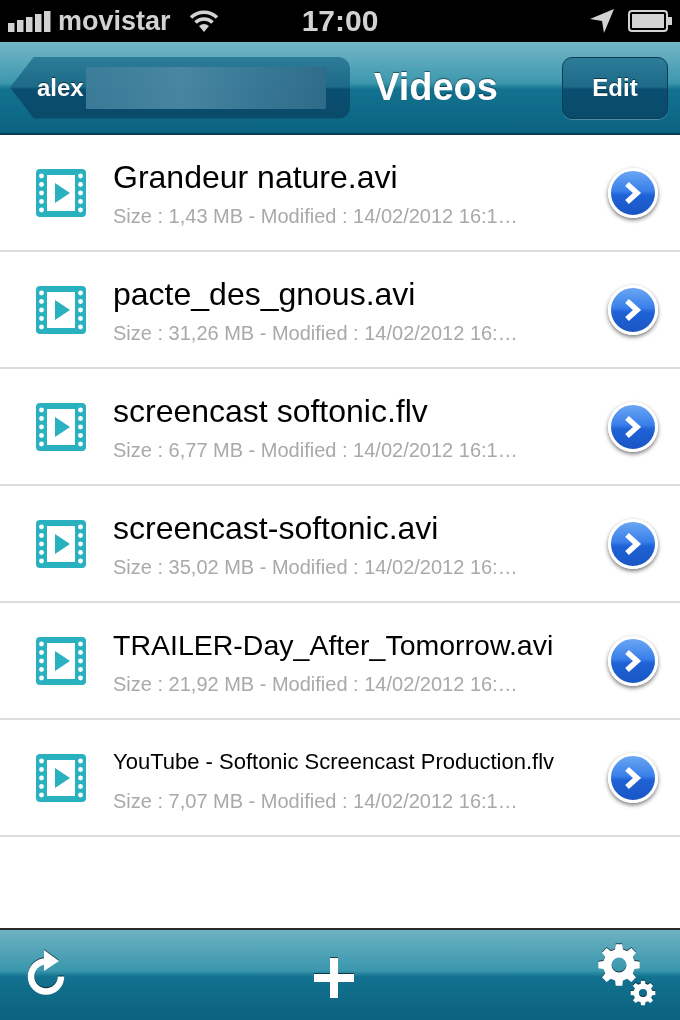  What do you see at coordinates (340, 21) in the screenshot?
I see `status-time: 17:00` at bounding box center [340, 21].